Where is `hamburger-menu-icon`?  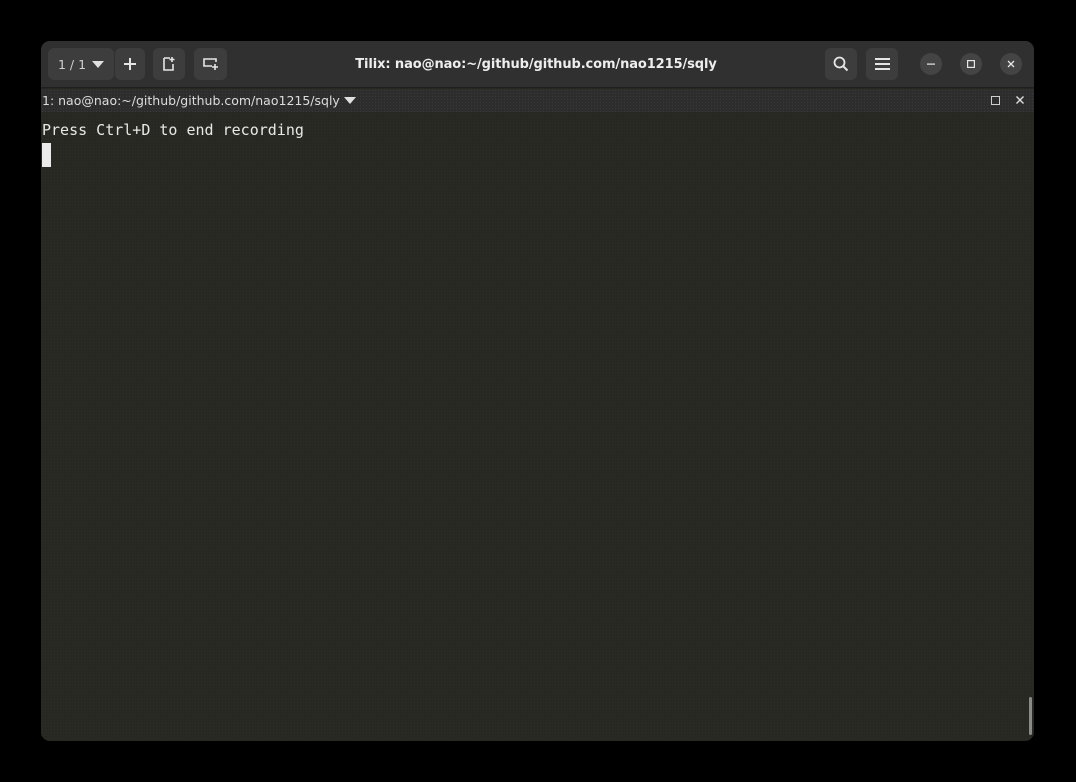 hamburger-menu-icon is located at coordinates (882, 64).